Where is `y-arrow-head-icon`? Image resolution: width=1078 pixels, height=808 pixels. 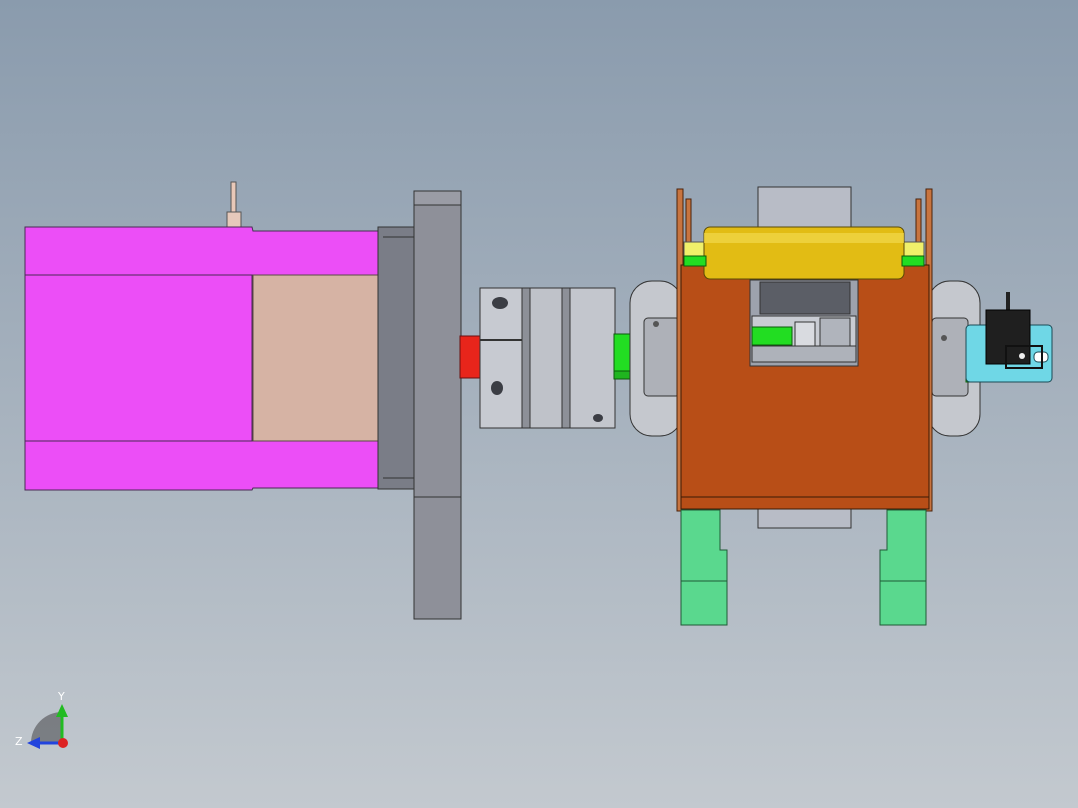
y-arrow-head-icon is located at coordinates (62, 710).